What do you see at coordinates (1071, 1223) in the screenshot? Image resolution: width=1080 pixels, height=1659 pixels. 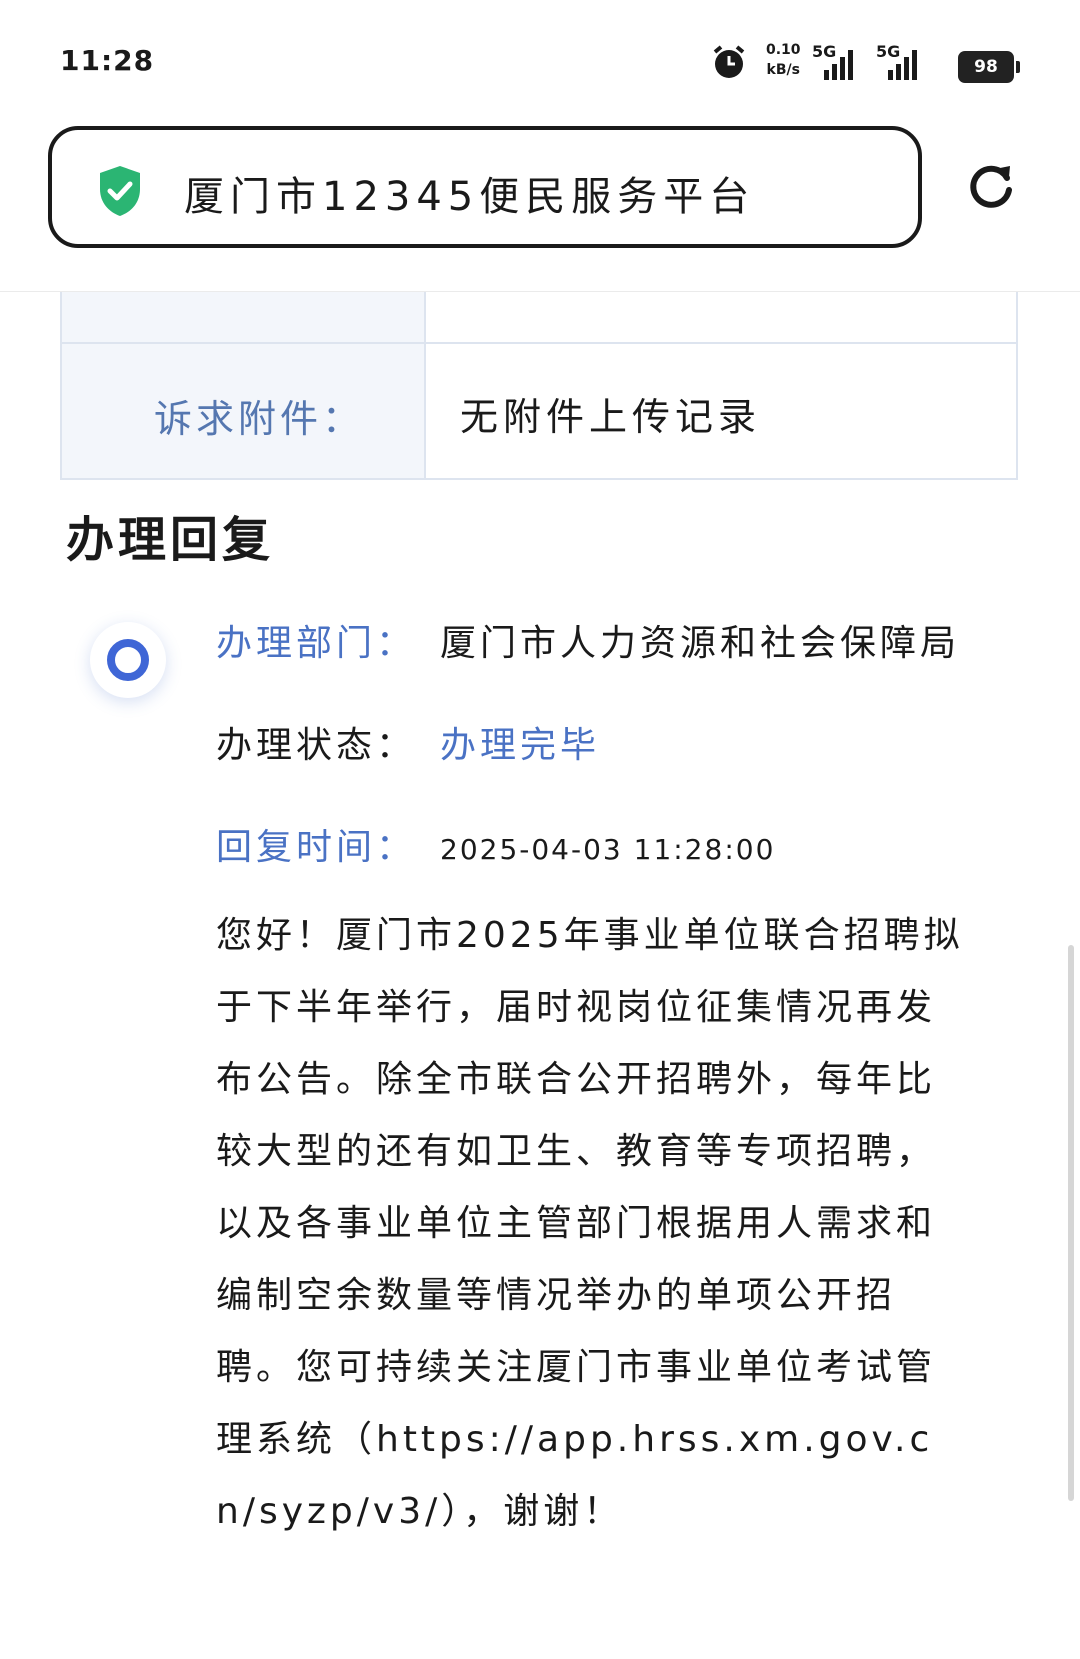 I see `scrollbar` at bounding box center [1071, 1223].